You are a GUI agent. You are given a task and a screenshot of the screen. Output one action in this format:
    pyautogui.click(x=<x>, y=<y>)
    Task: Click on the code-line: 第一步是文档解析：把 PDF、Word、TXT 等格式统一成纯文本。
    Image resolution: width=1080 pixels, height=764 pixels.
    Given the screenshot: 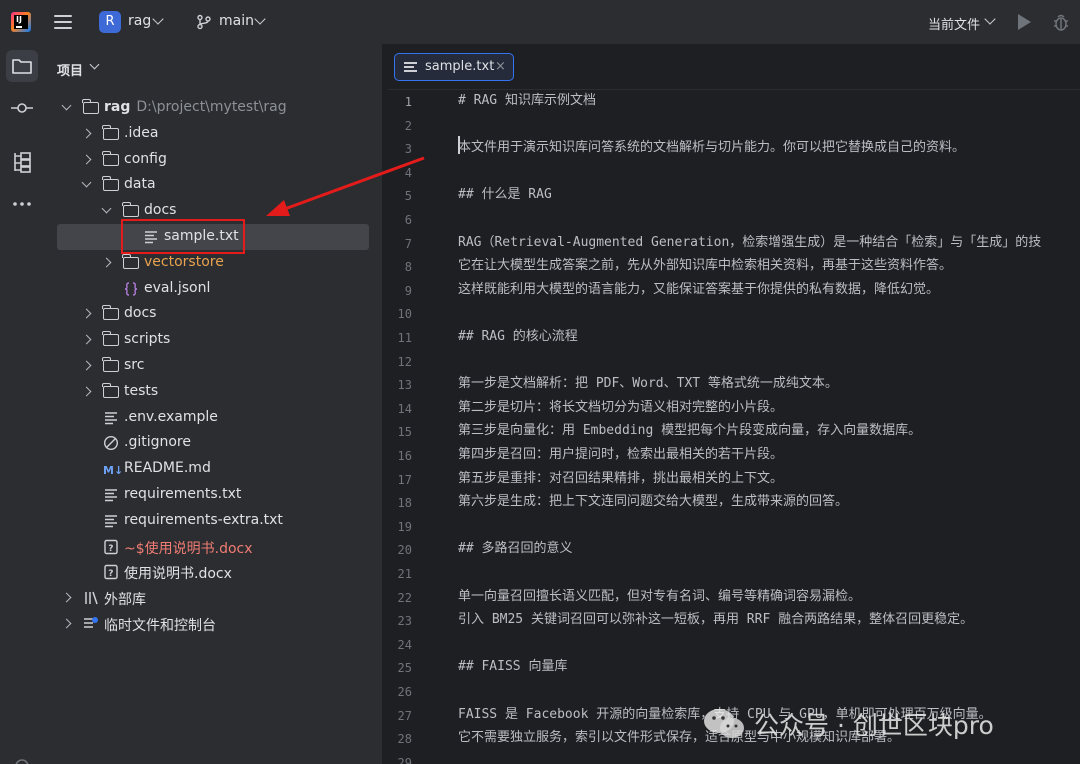 What is the action you would take?
    pyautogui.click(x=648, y=384)
    